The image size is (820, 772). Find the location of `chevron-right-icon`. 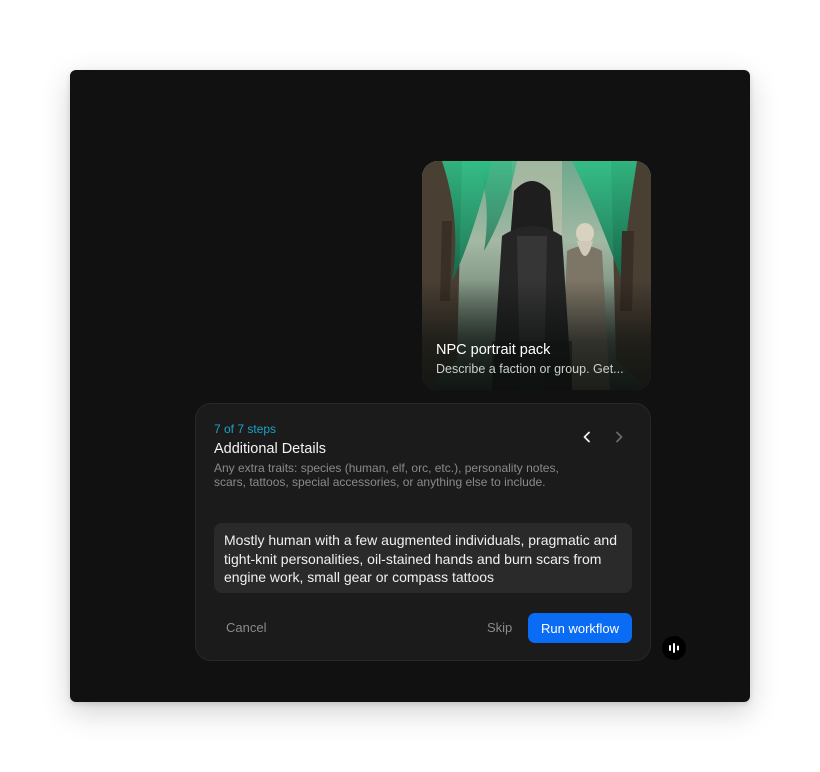

chevron-right-icon is located at coordinates (619, 437).